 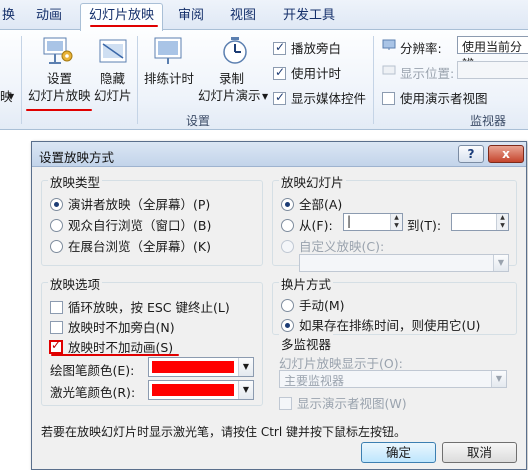 I want to click on laser-color-picker: ▼, so click(x=201, y=390).